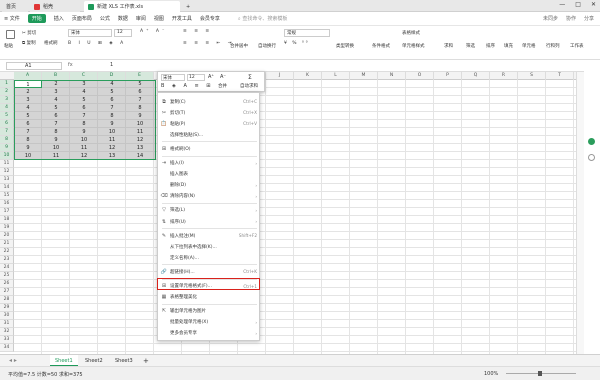 The height and width of the screenshot is (380, 600). What do you see at coordinates (7, 100) in the screenshot?
I see `row-header-3: 3` at bounding box center [7, 100].